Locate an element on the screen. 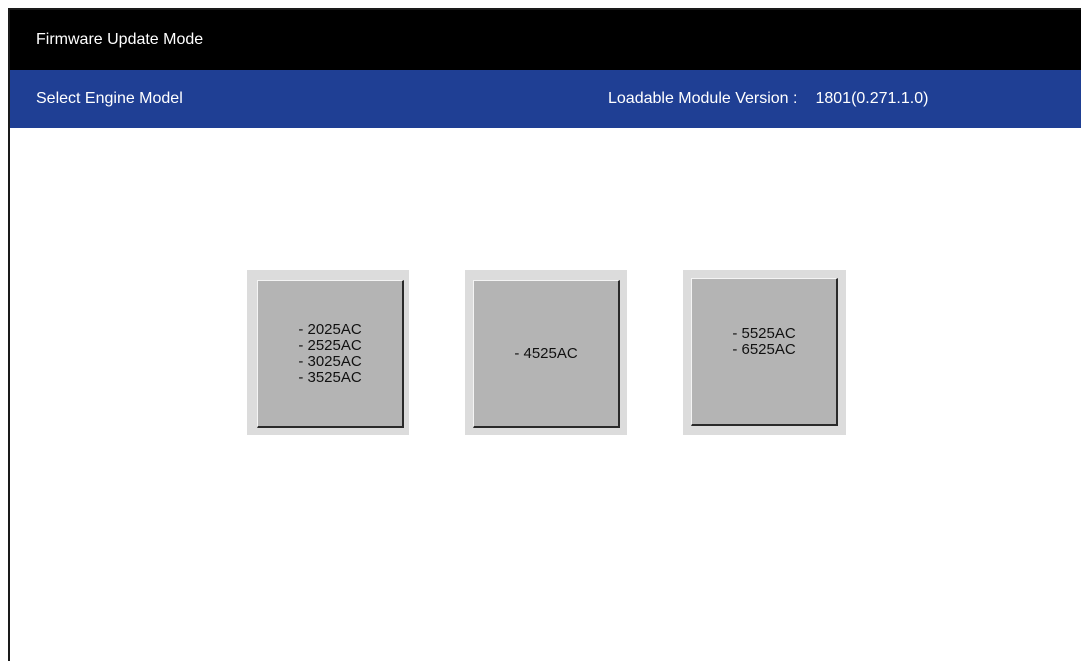 The width and height of the screenshot is (1081, 661). model-button-frame-3: - 5525AC - 6525AC is located at coordinates (764, 352).